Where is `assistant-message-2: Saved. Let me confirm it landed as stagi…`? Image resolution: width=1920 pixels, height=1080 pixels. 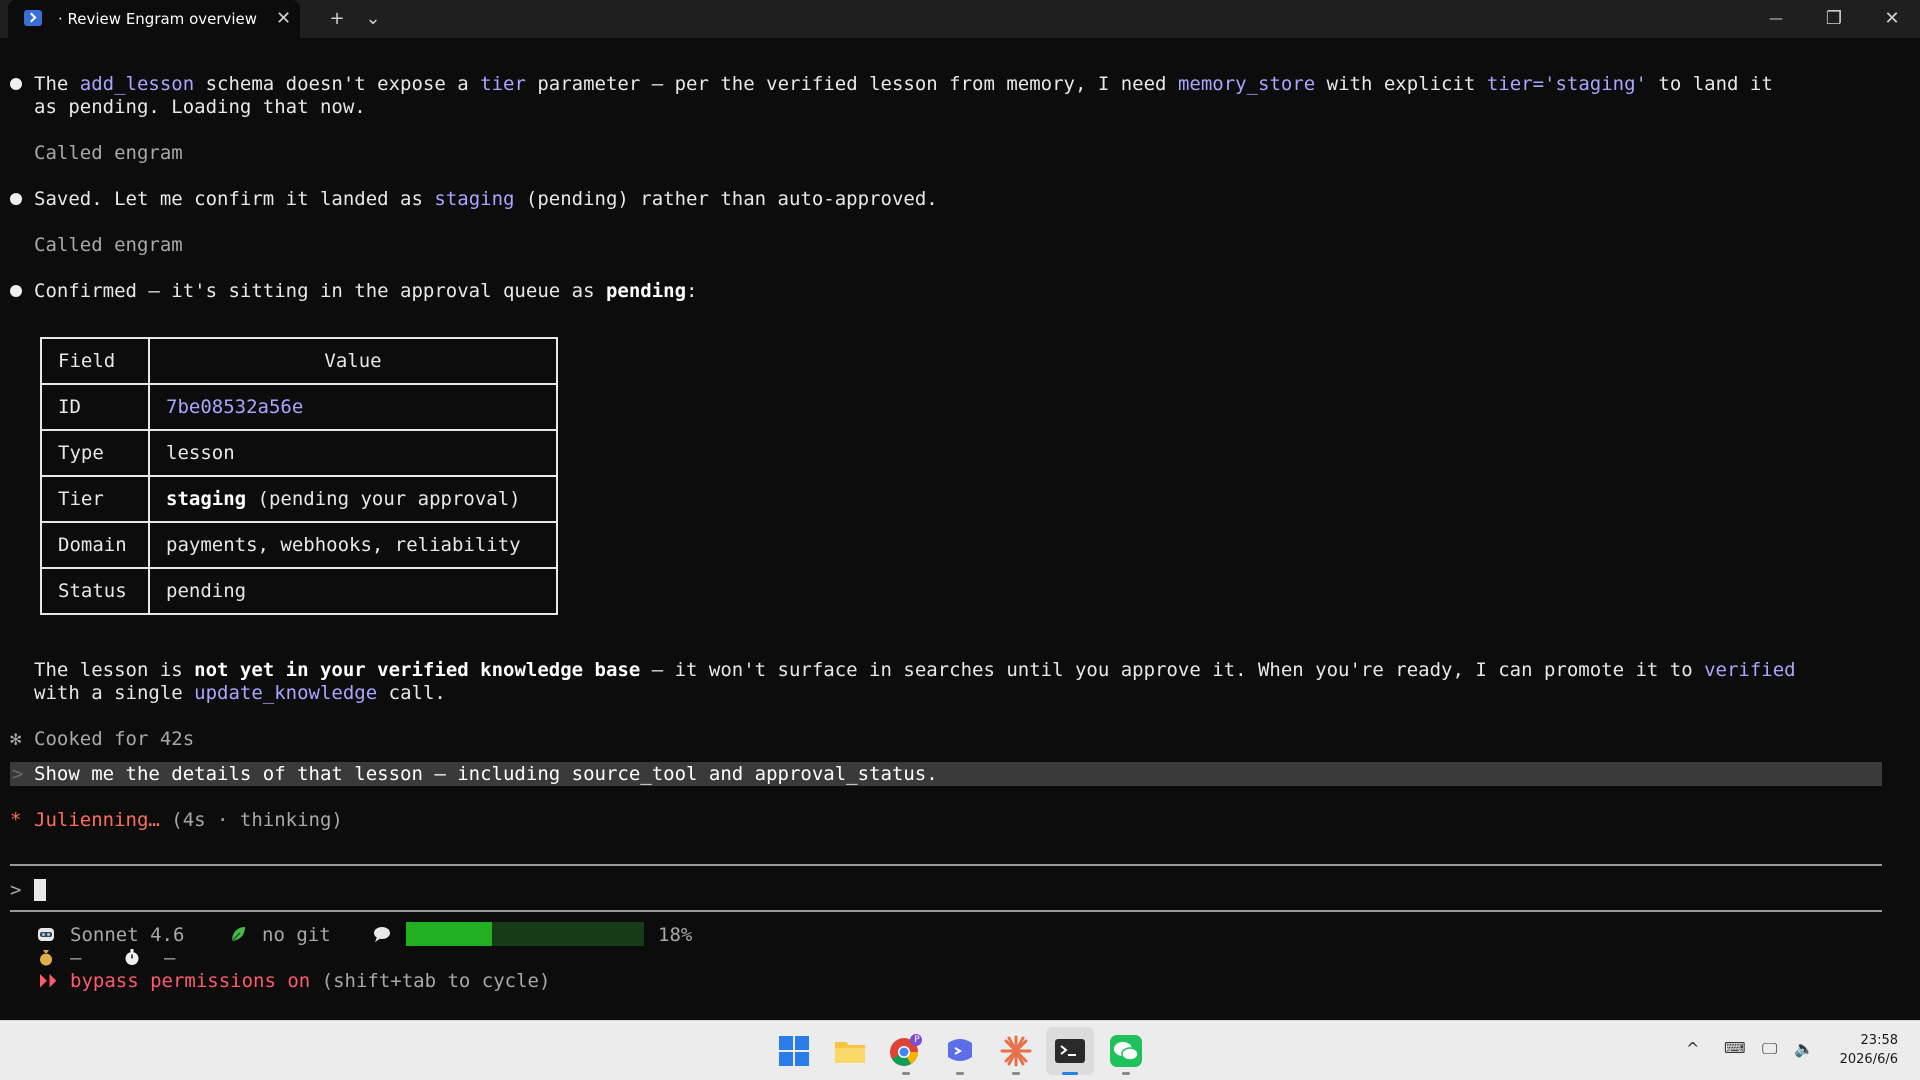
assistant-message-2: Saved. Let me confirm it landed as stagi… is located at coordinates (486, 199).